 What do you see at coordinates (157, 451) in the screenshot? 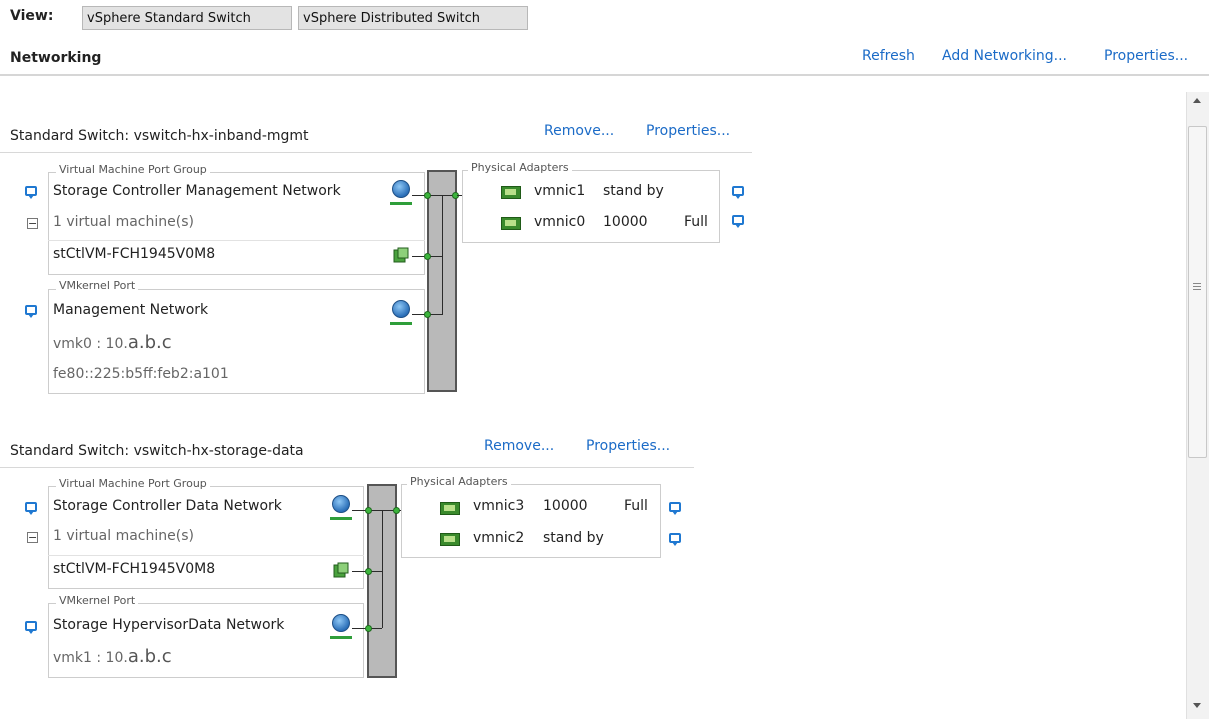
I see `switch-title: Standard Switch: vswitch-hx-storage-data` at bounding box center [157, 451].